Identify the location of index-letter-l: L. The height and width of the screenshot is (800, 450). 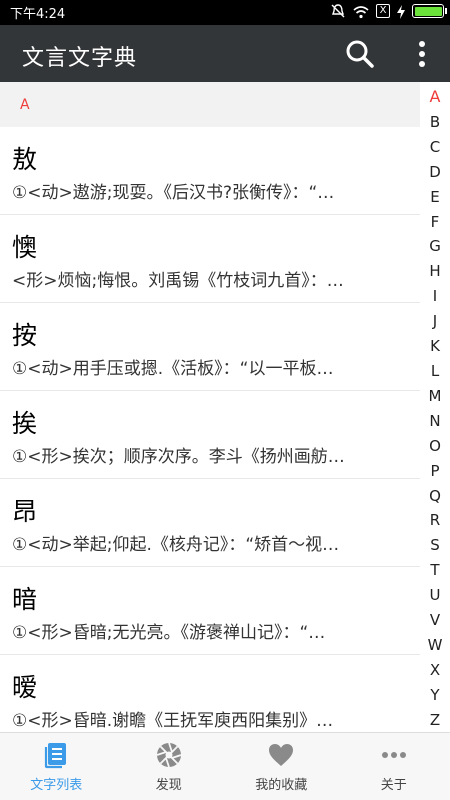
(435, 371).